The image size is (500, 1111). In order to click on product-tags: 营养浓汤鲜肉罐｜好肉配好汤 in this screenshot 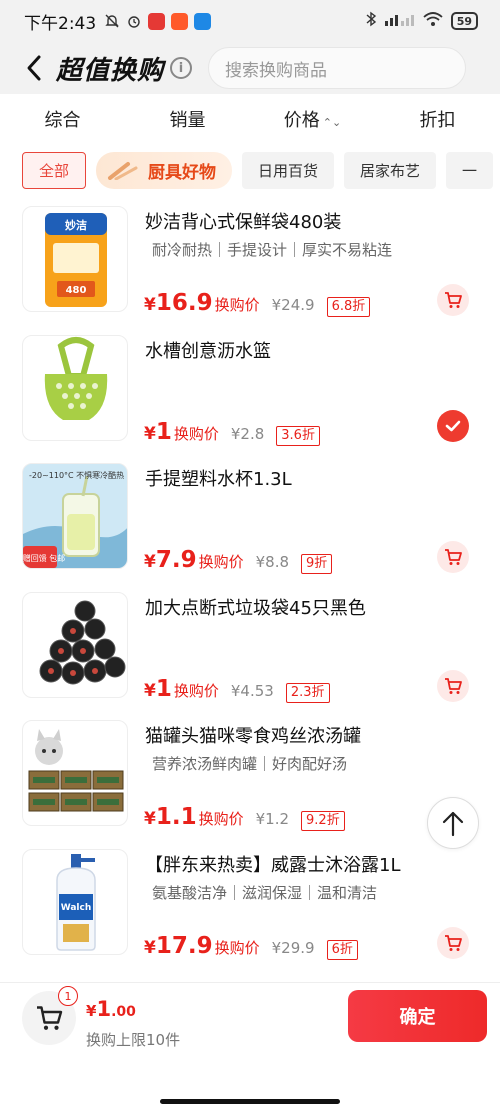, I will do `click(250, 764)`.